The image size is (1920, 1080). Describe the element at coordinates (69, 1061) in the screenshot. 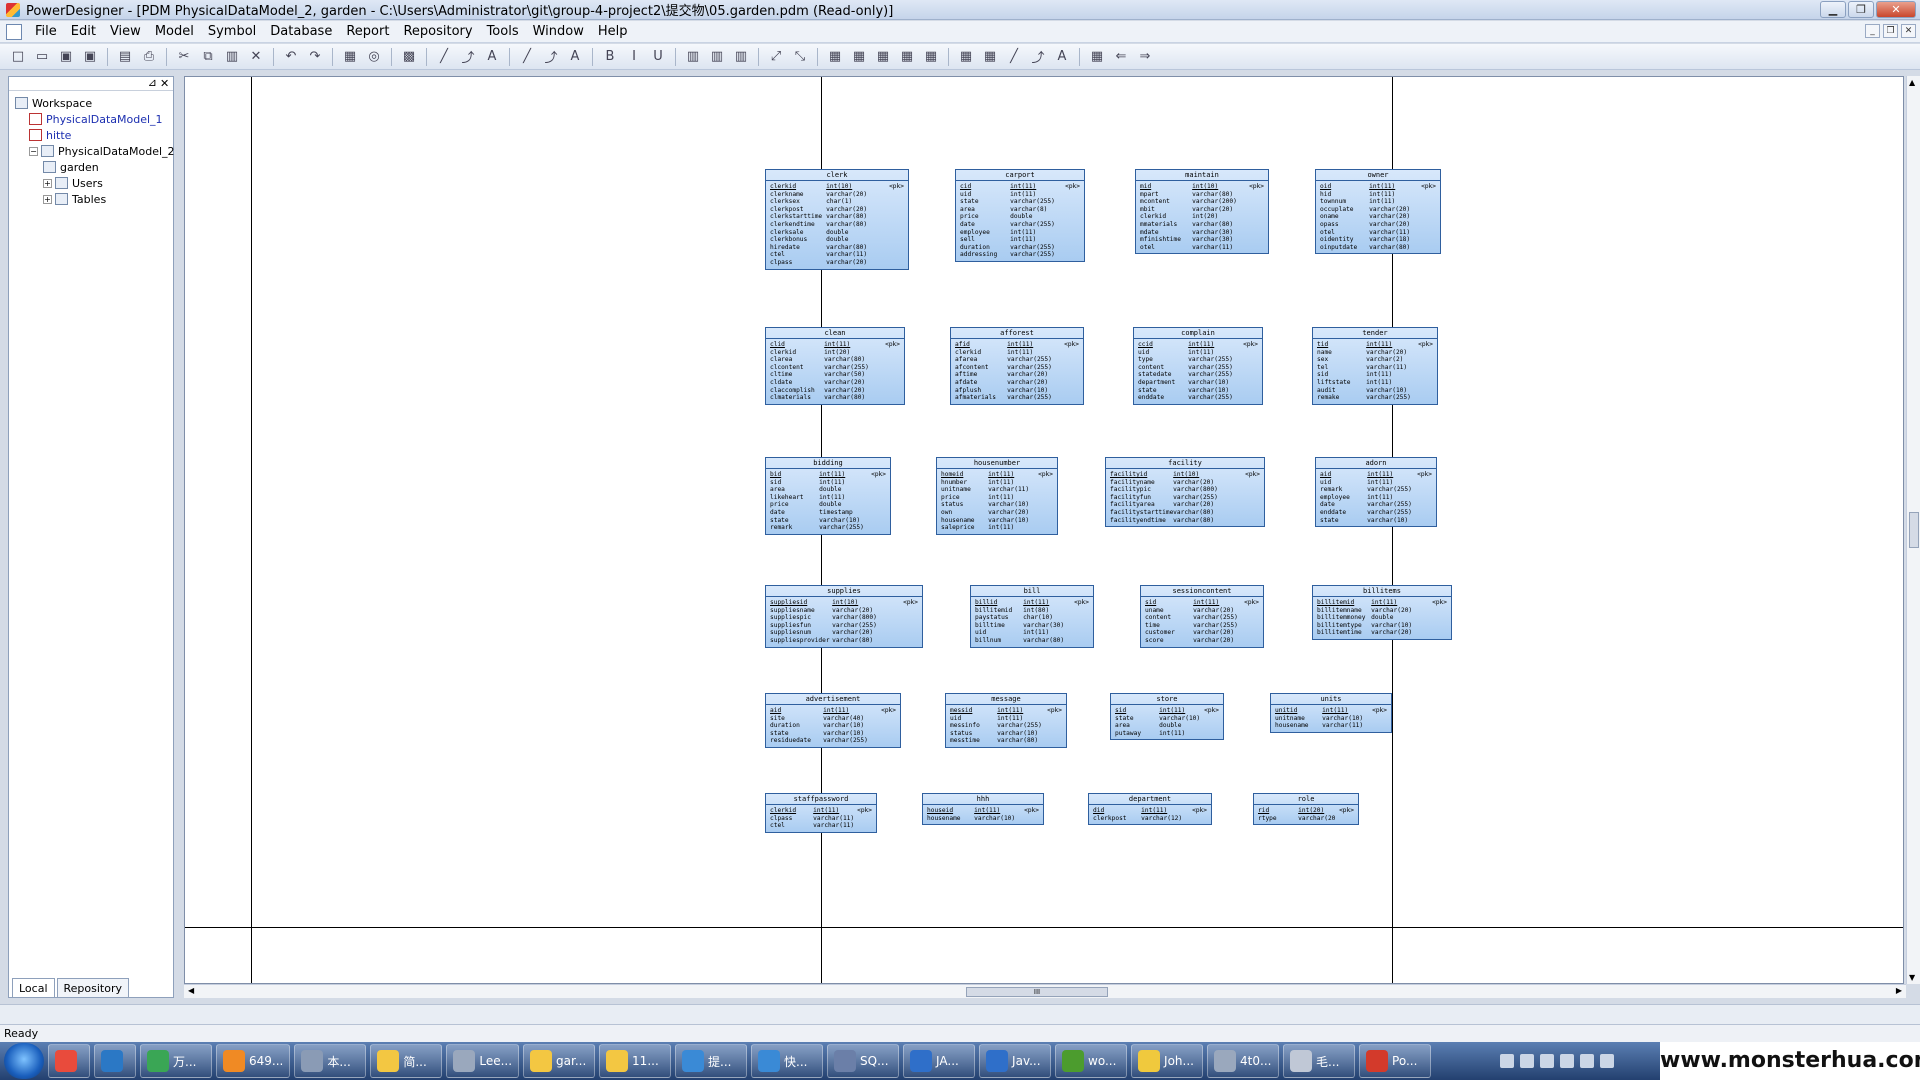

I see `taskbar-app-button` at that location.